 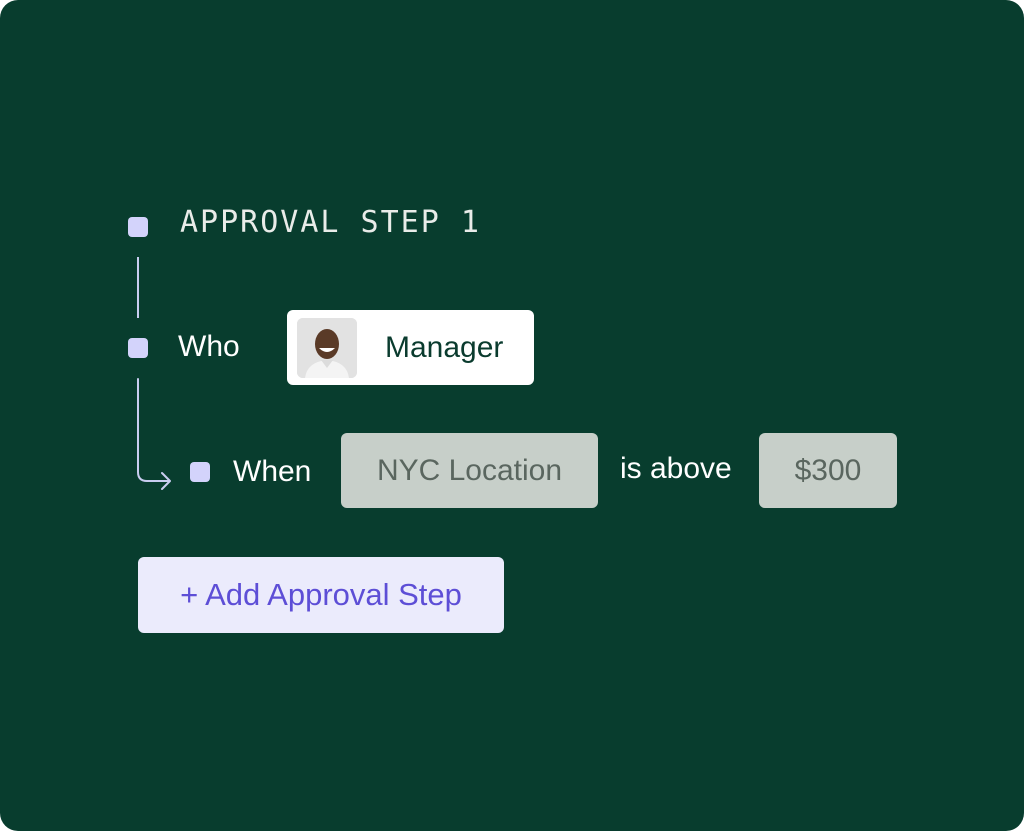 What do you see at coordinates (676, 468) in the screenshot?
I see `condition-operator: is above` at bounding box center [676, 468].